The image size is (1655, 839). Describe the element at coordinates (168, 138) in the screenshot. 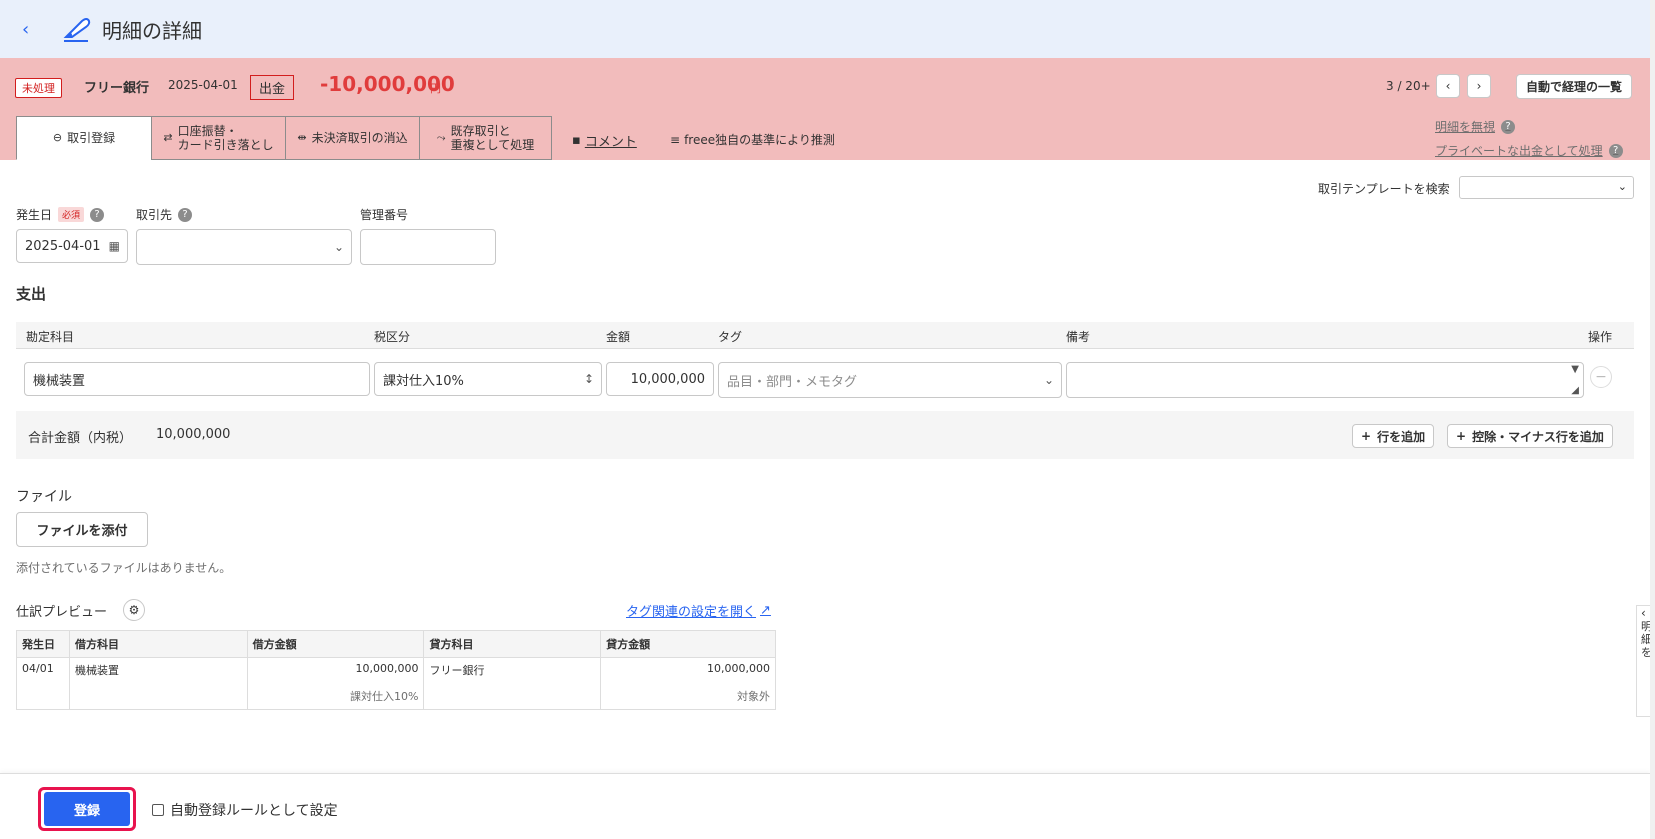

I see `transfer-icon: ⇄` at that location.